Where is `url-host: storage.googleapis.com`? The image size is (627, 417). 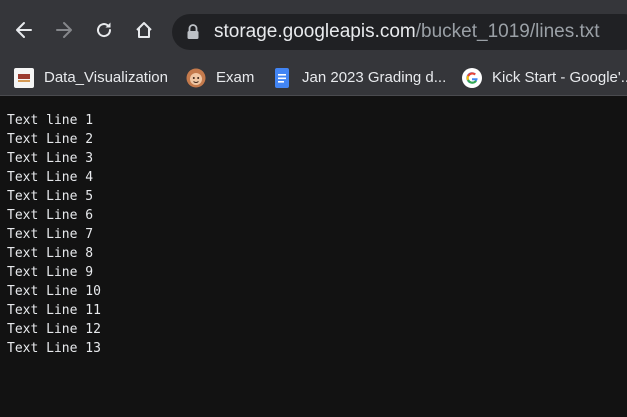 url-host: storage.googleapis.com is located at coordinates (315, 31).